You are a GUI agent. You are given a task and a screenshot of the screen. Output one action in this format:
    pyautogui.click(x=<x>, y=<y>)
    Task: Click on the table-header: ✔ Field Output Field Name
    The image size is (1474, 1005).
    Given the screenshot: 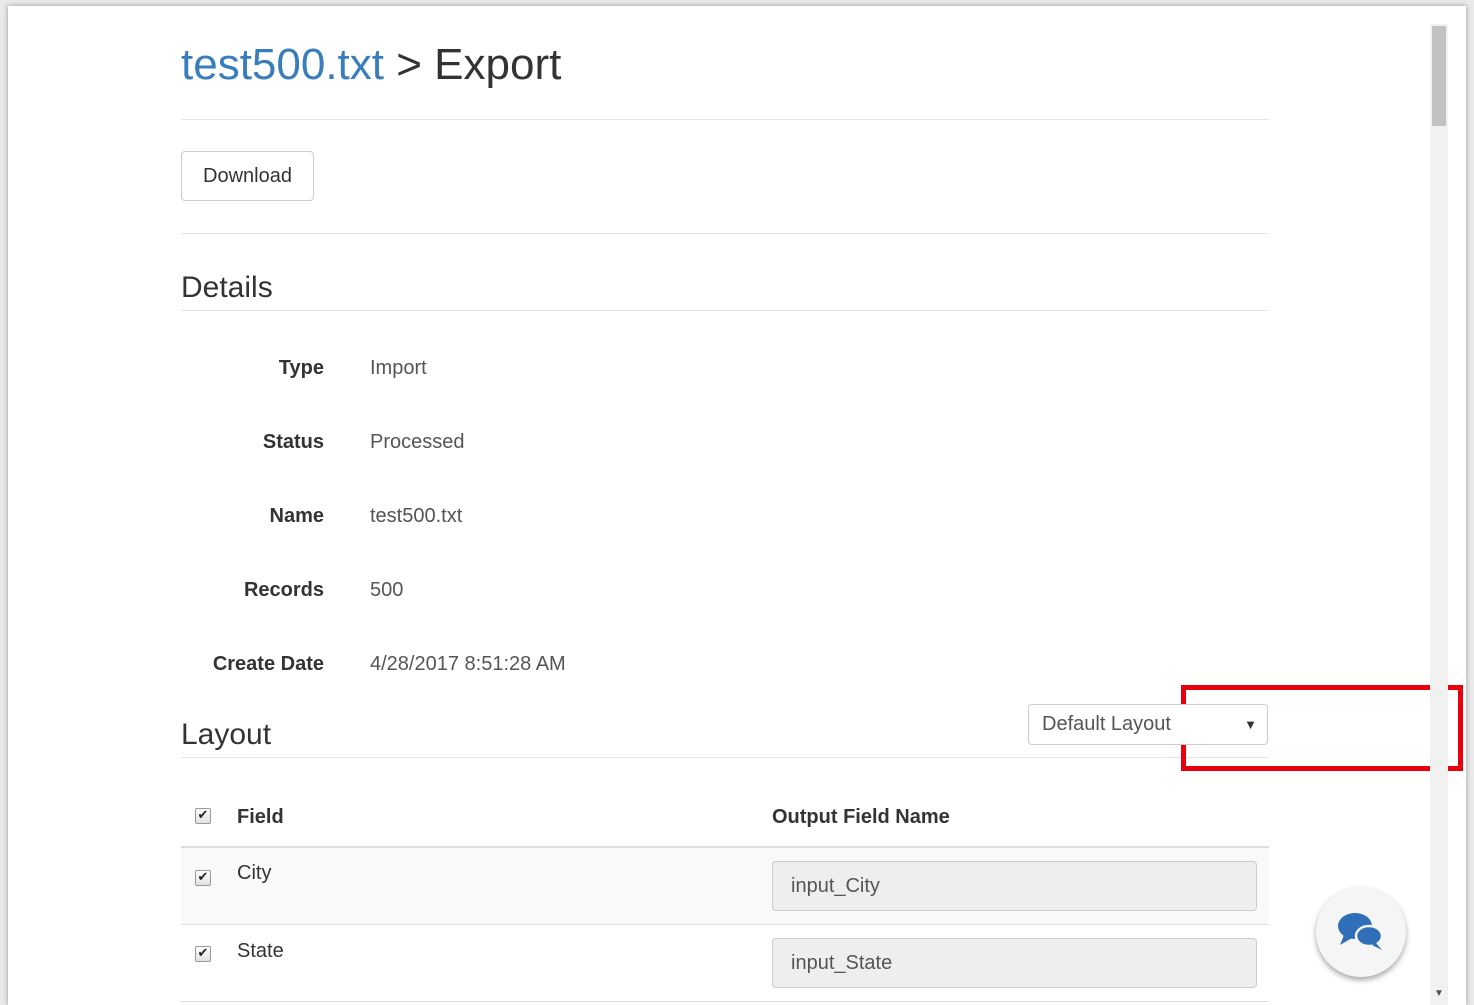 What is the action you would take?
    pyautogui.click(x=725, y=819)
    